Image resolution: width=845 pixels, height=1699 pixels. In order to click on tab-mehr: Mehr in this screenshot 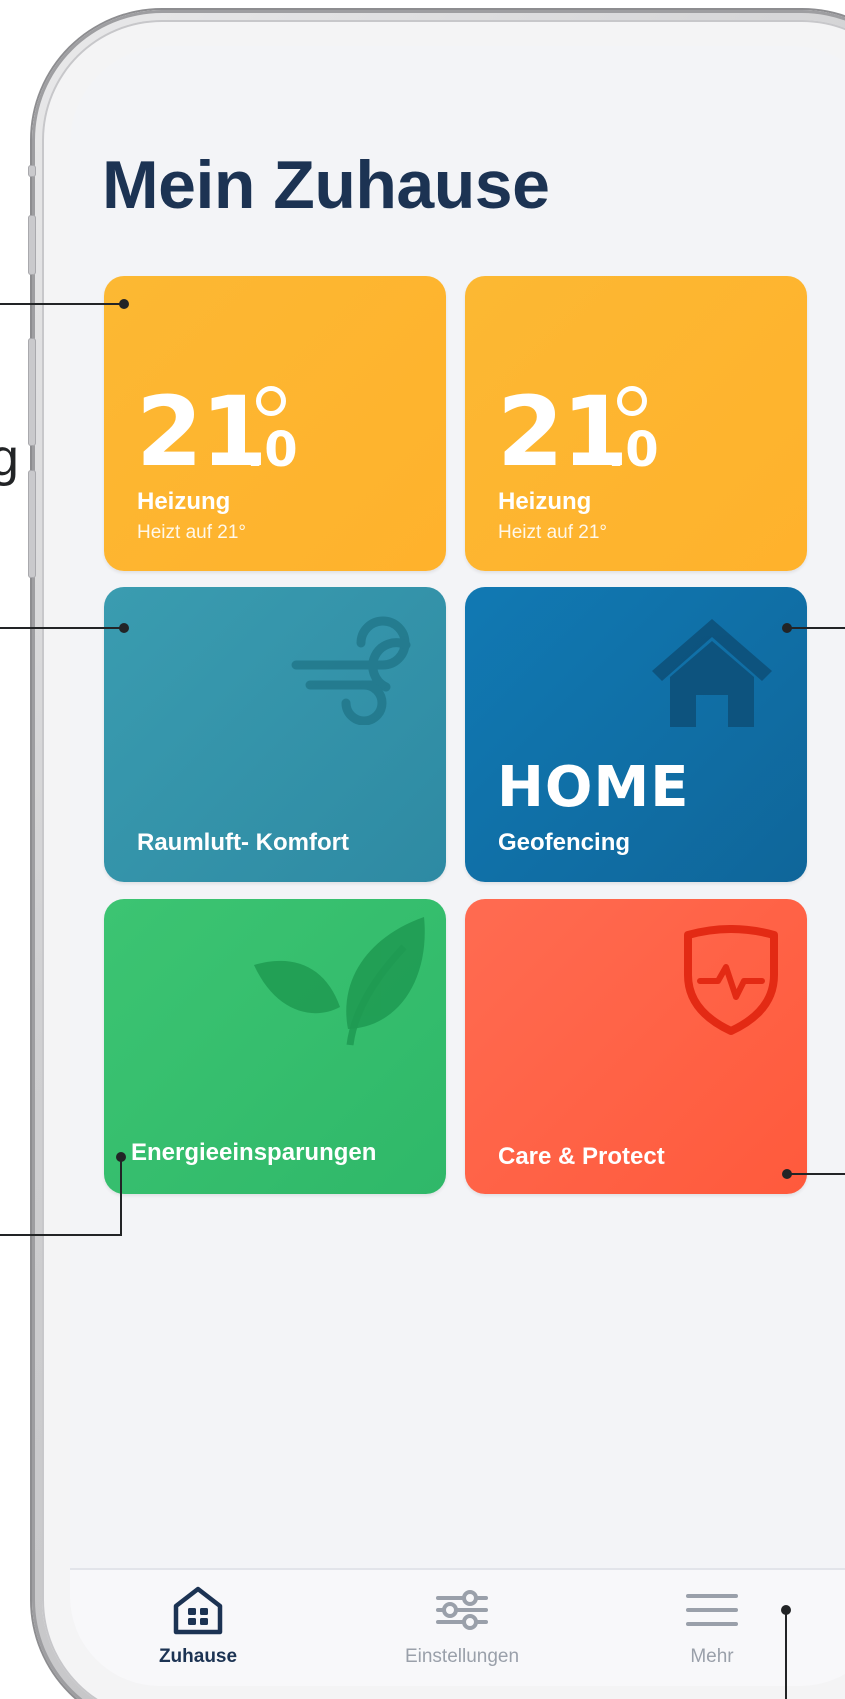, I will do `click(712, 1626)`.